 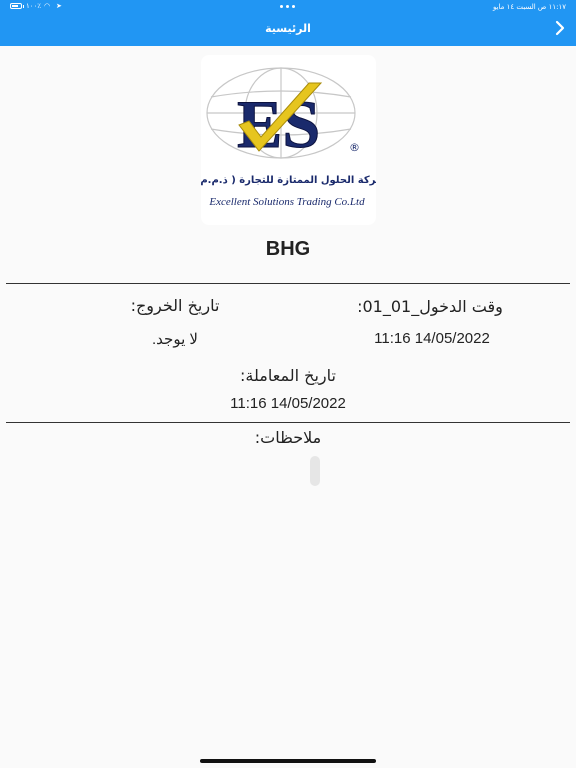 What do you see at coordinates (288, 249) in the screenshot?
I see `record-title: BHG` at bounding box center [288, 249].